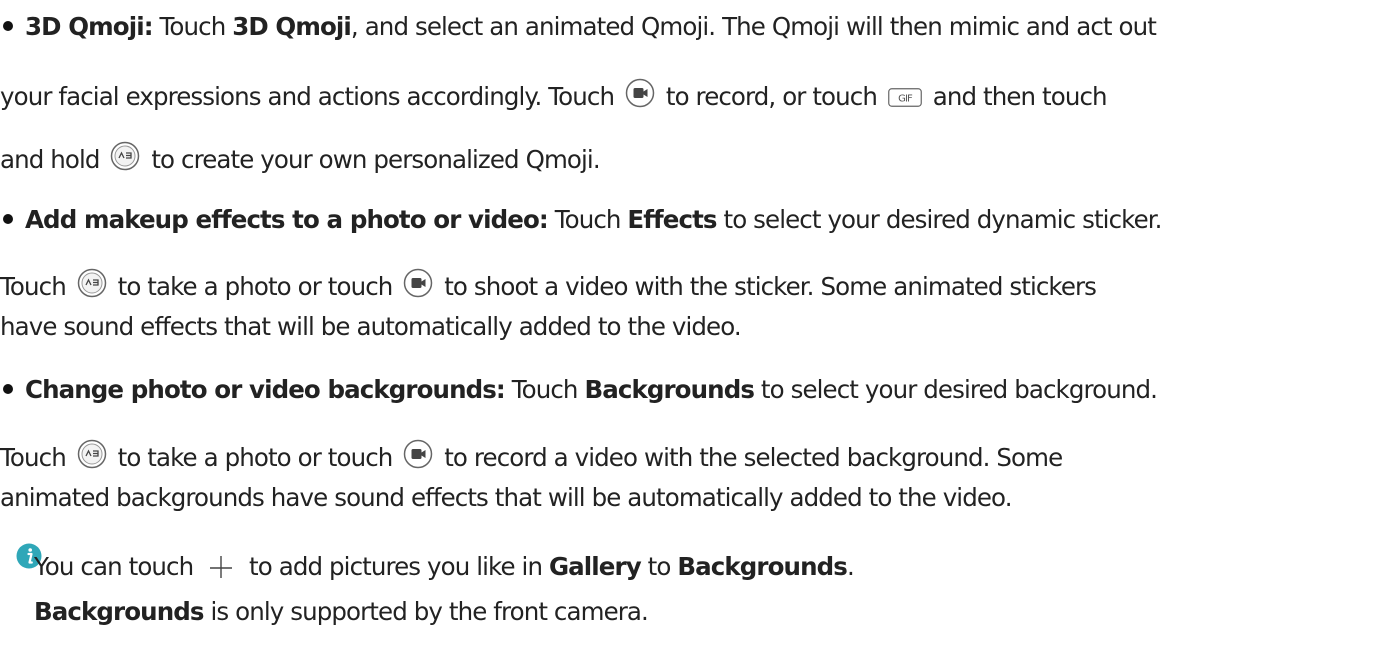  I want to click on item-title: Add makeup effects to a photo or video:, so click(287, 219).